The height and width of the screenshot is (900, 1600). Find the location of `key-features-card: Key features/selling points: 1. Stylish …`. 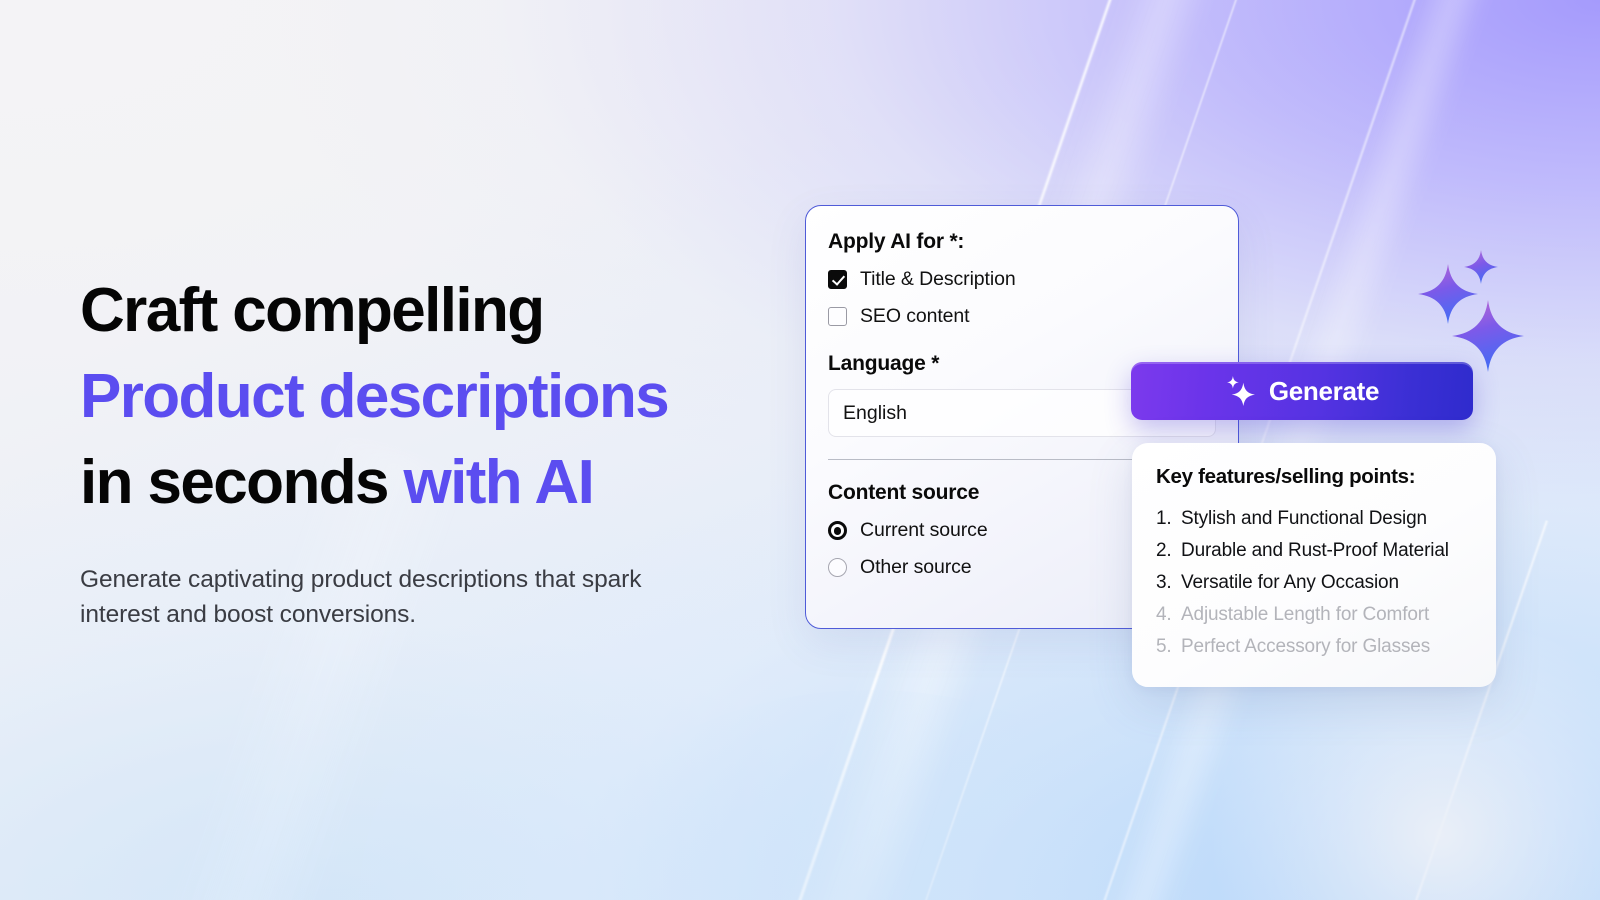

key-features-card: Key features/selling points: 1. Stylish … is located at coordinates (1314, 565).